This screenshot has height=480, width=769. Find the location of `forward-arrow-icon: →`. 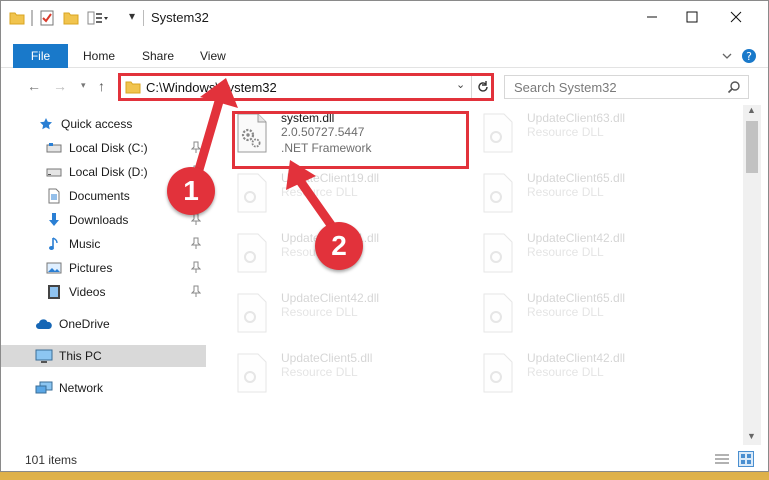

forward-arrow-icon: → is located at coordinates (60, 86).